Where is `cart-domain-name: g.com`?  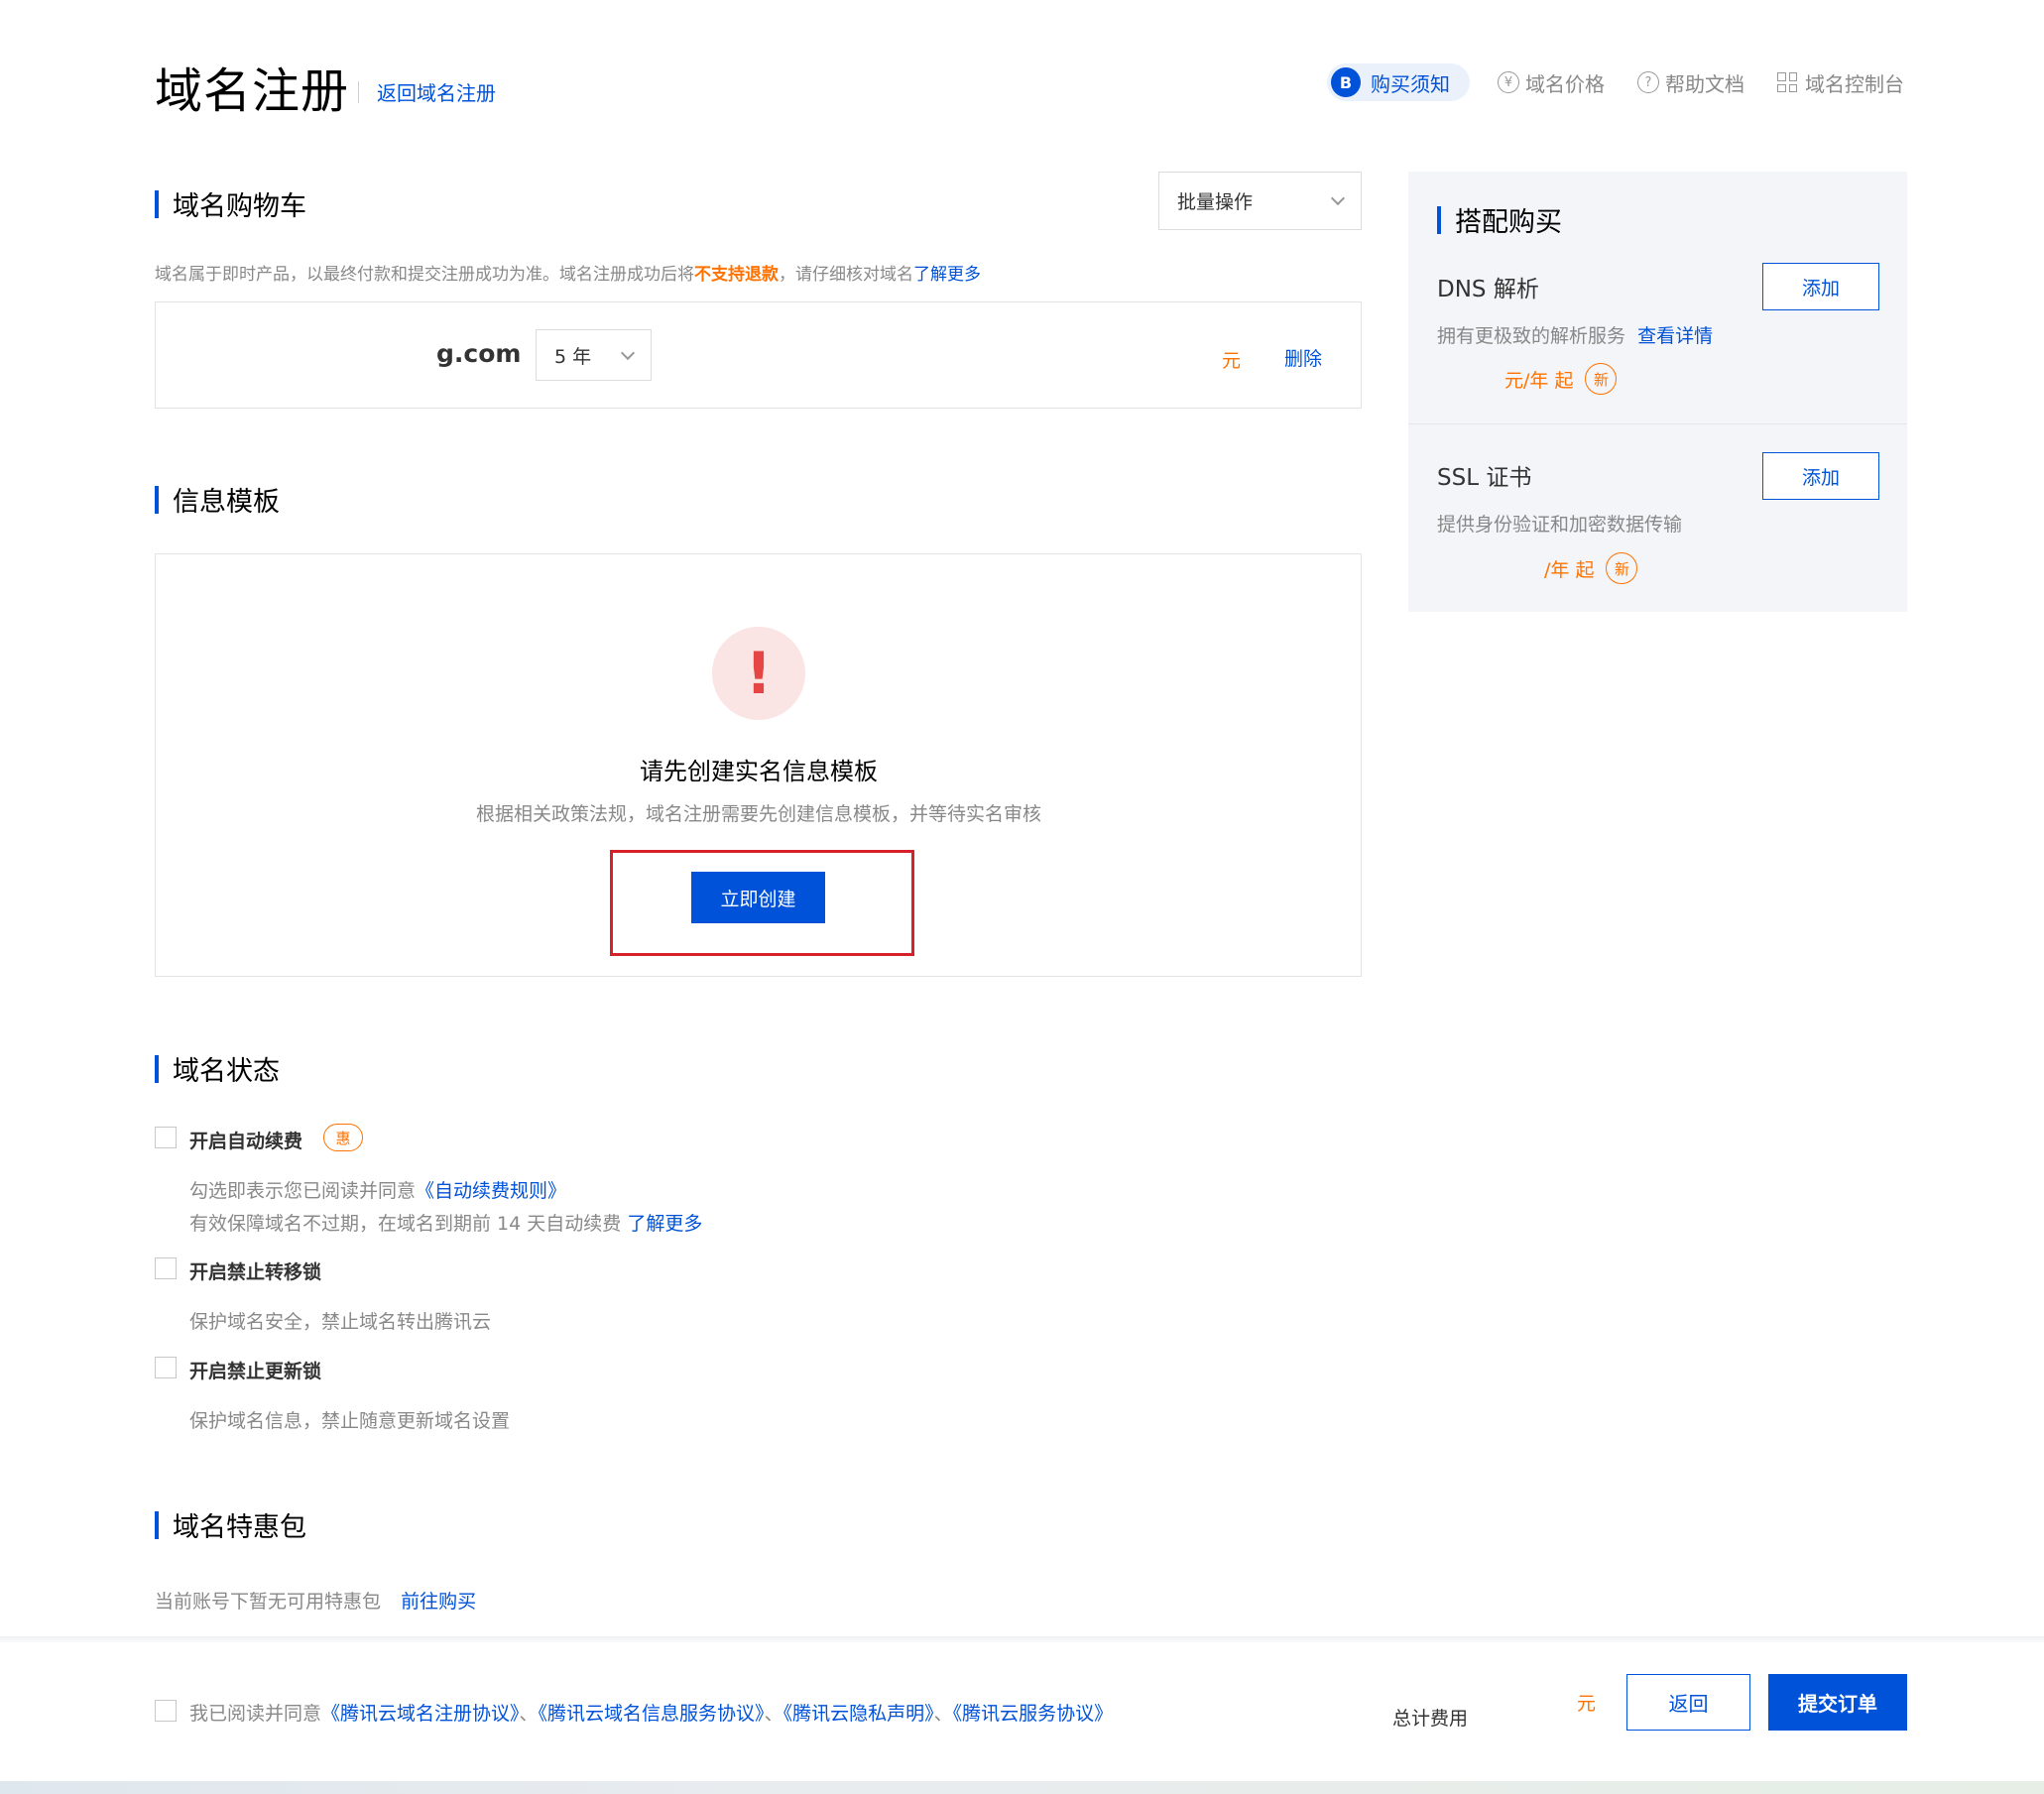 cart-domain-name: g.com is located at coordinates (479, 354).